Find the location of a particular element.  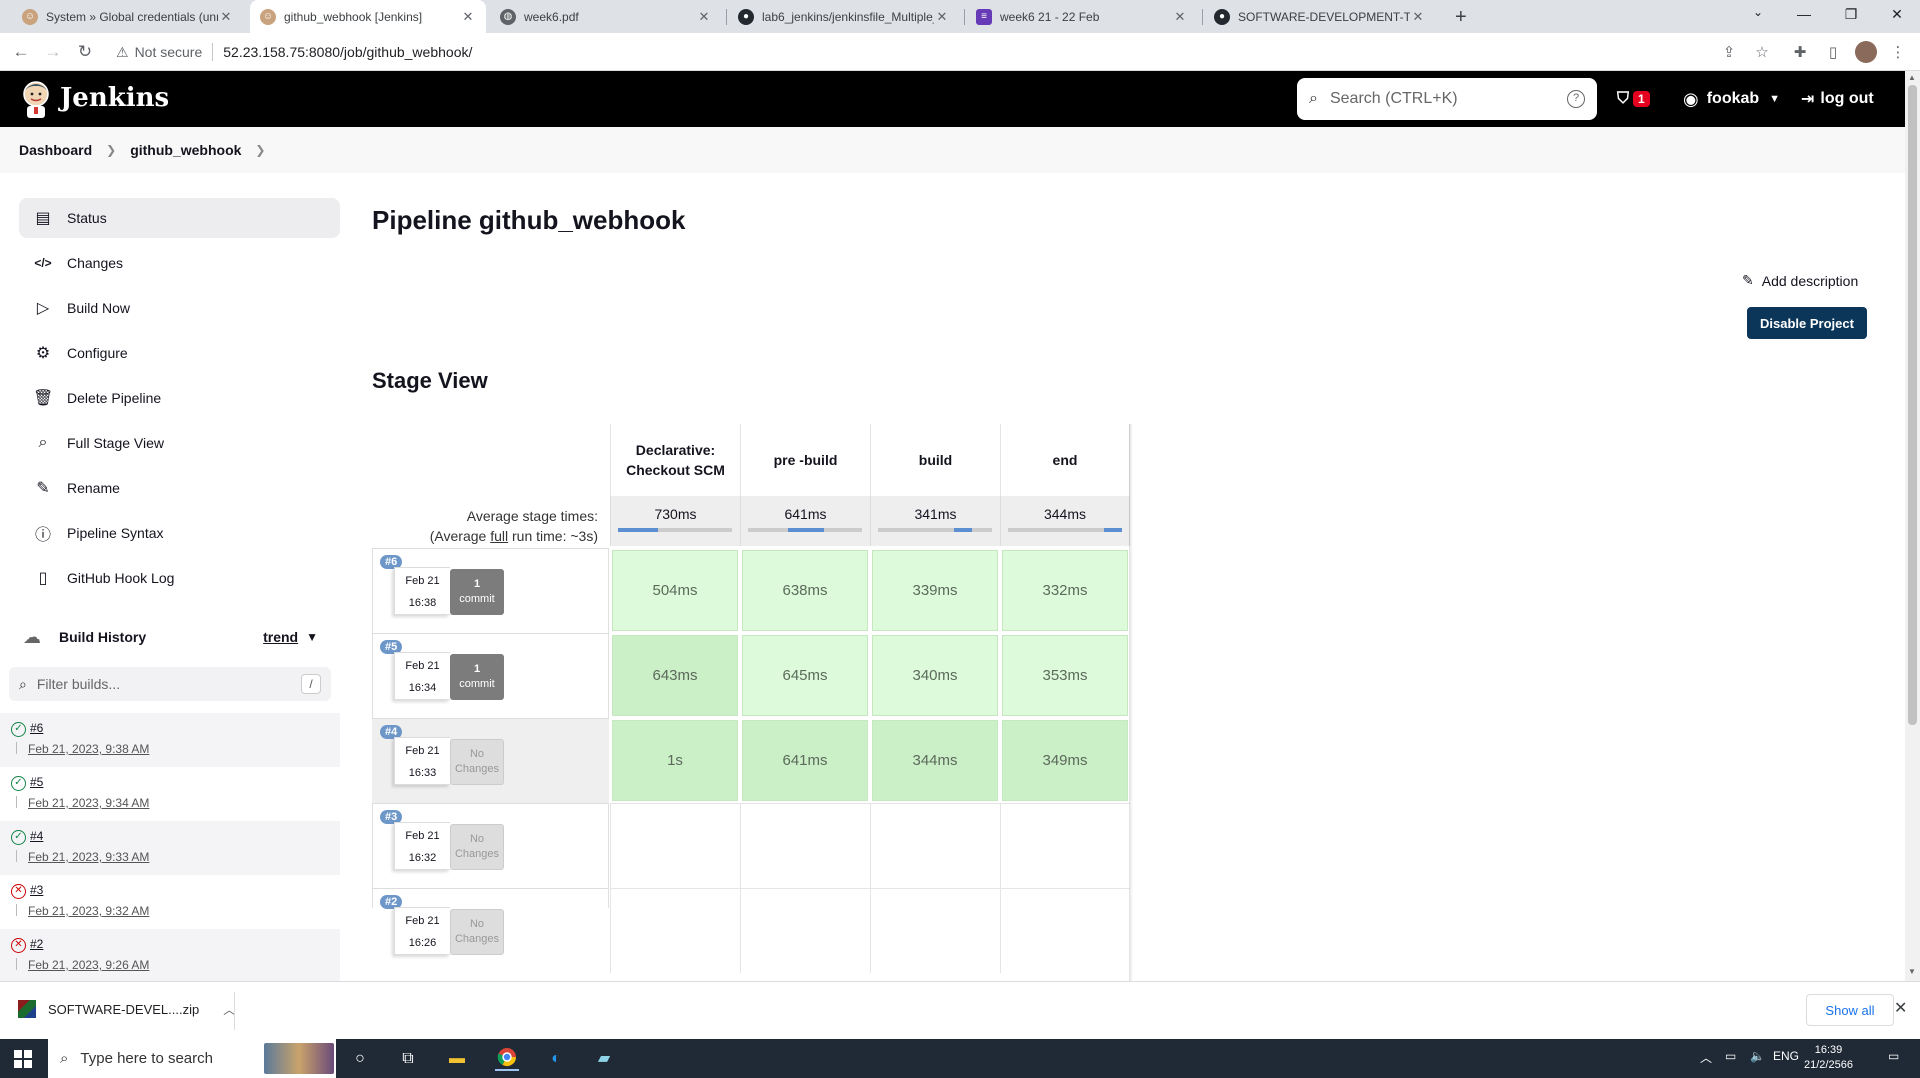

stage-cell-success: 340ms is located at coordinates (935, 675).